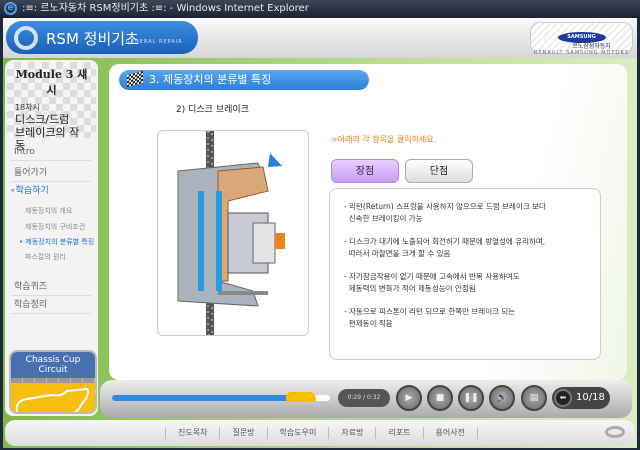 This screenshot has height=450, width=640. What do you see at coordinates (615, 432) in the screenshot?
I see `refresh-icon` at bounding box center [615, 432].